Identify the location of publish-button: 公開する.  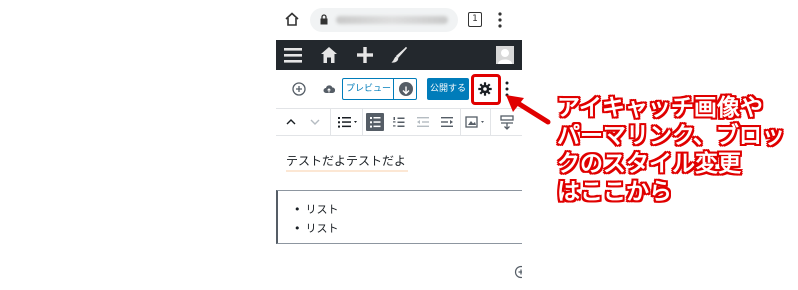
(448, 89).